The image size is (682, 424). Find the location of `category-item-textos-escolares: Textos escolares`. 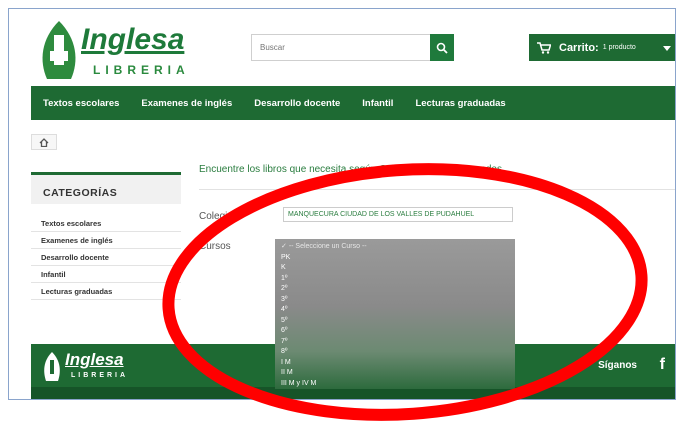

category-item-textos-escolares: Textos escolares is located at coordinates (106, 223).